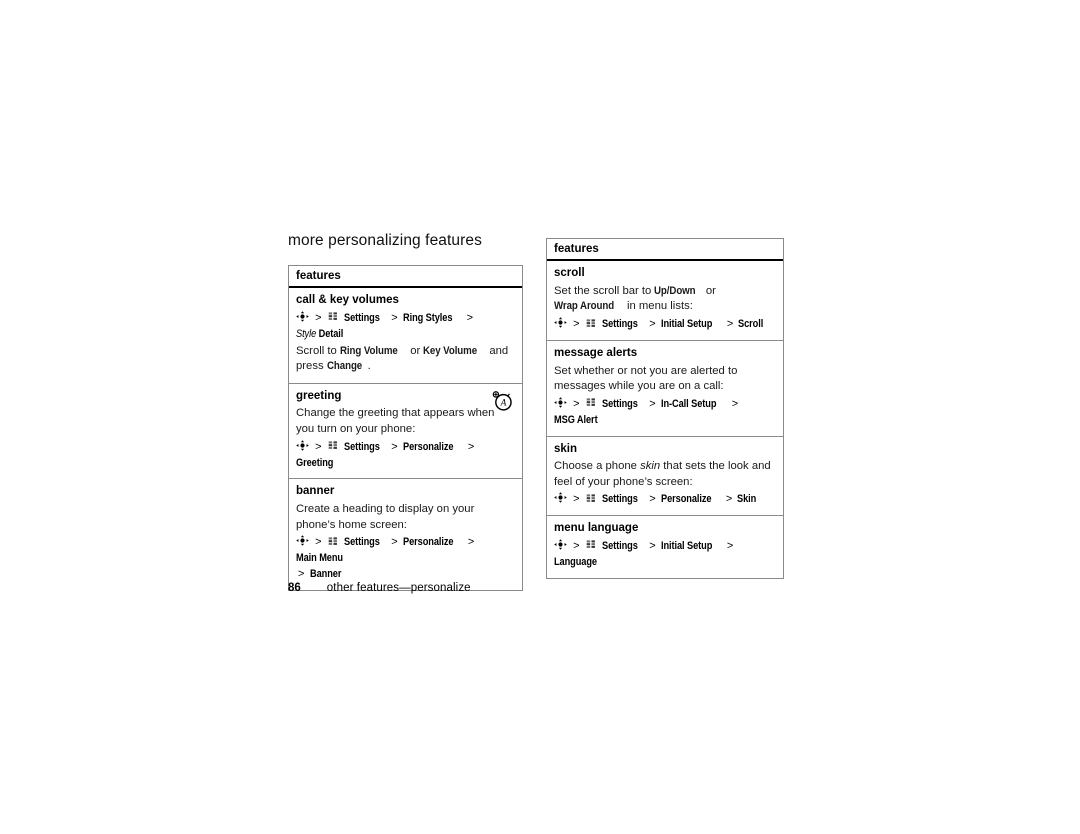 The width and height of the screenshot is (1080, 834). I want to click on path-item: Style Detail, so click(320, 333).